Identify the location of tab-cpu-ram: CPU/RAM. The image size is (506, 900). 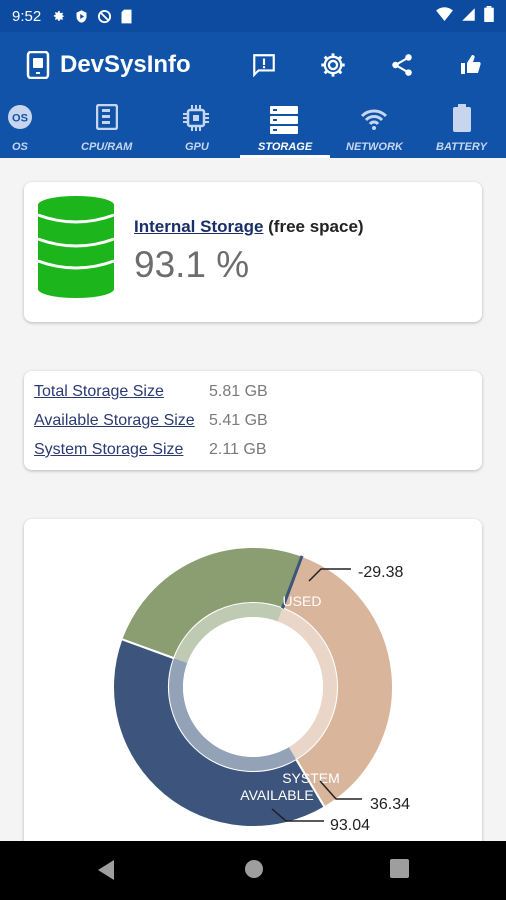
(108, 128).